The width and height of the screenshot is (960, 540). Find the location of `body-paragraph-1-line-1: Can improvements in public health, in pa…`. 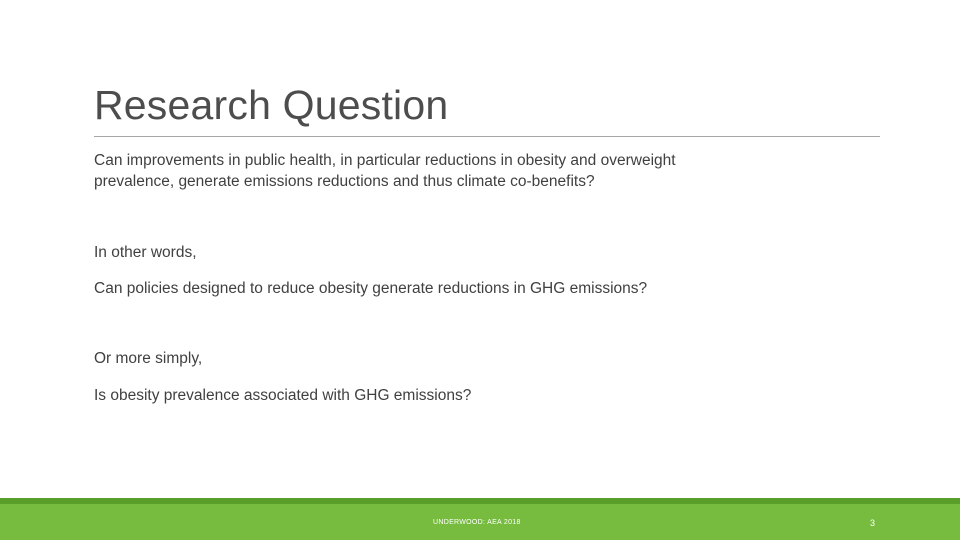

body-paragraph-1-line-1: Can improvements in public health, in pa… is located at coordinates (385, 160).